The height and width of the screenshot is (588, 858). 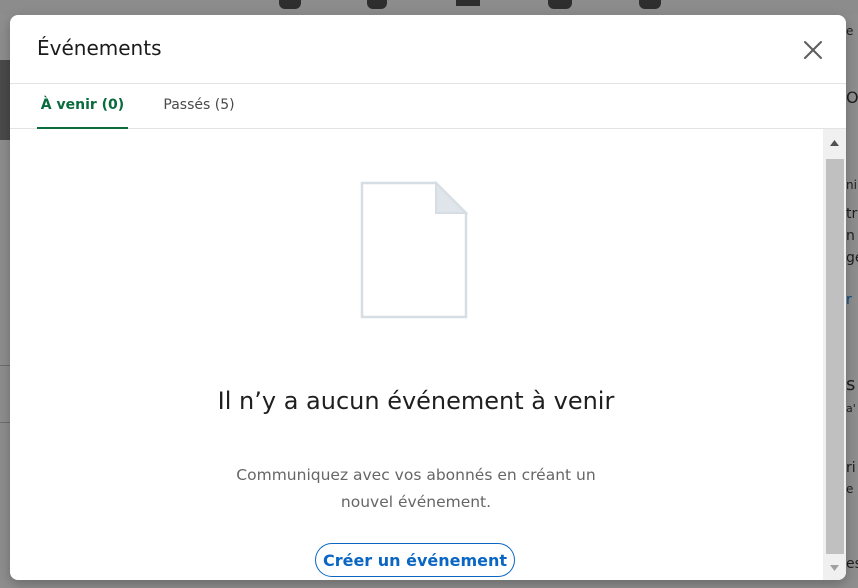 I want to click on background-text-fragment: r, so click(x=849, y=300).